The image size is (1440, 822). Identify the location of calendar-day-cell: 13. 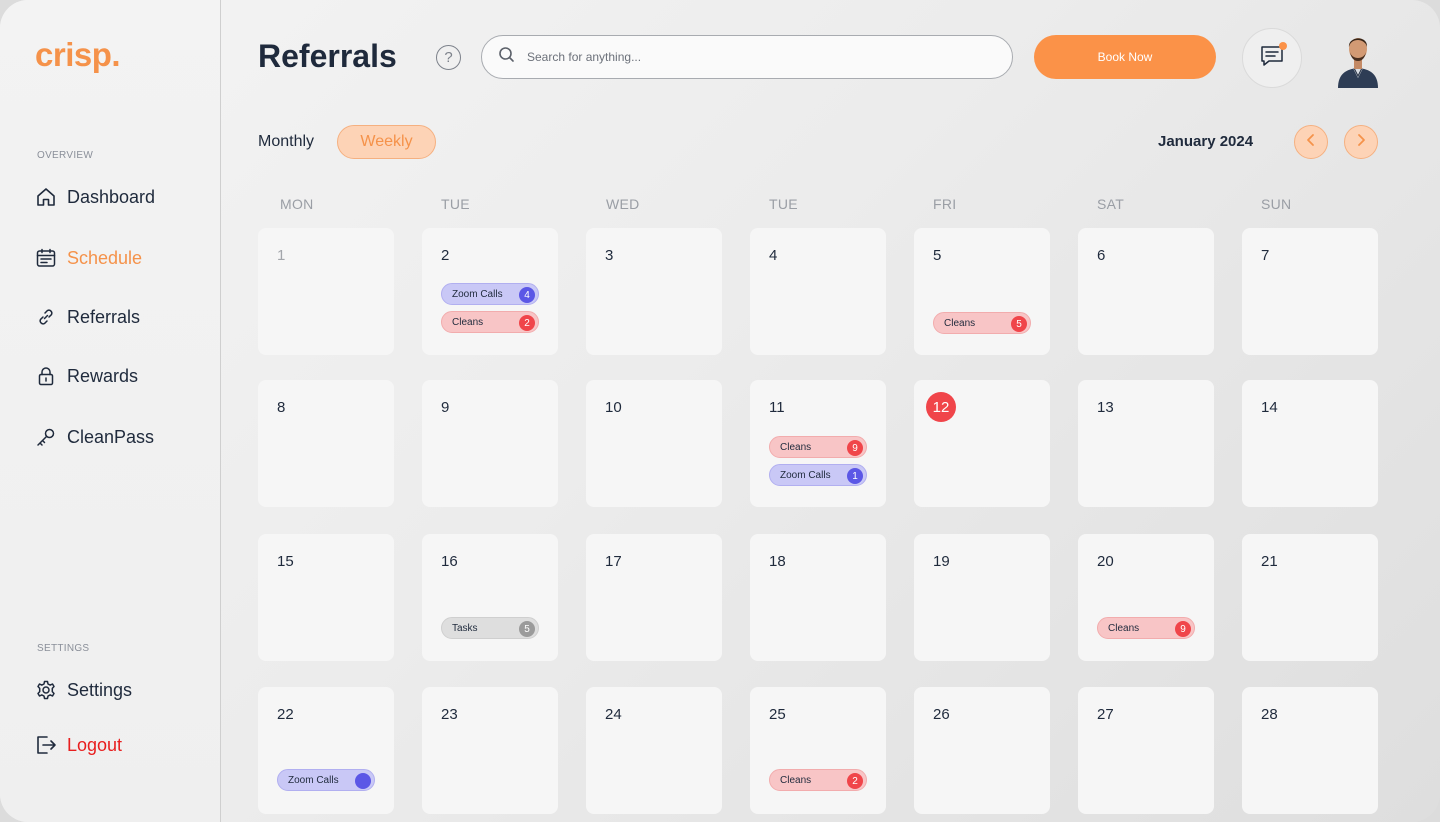
(1146, 443).